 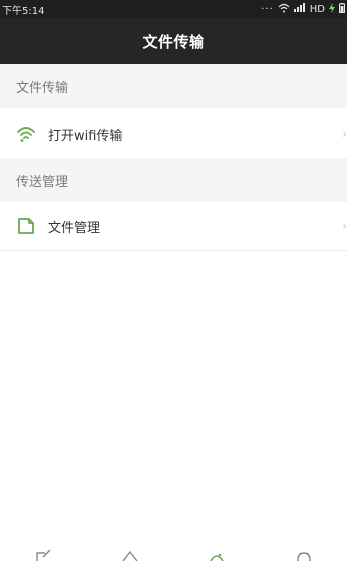 I want to click on document-icon, so click(x=26, y=226).